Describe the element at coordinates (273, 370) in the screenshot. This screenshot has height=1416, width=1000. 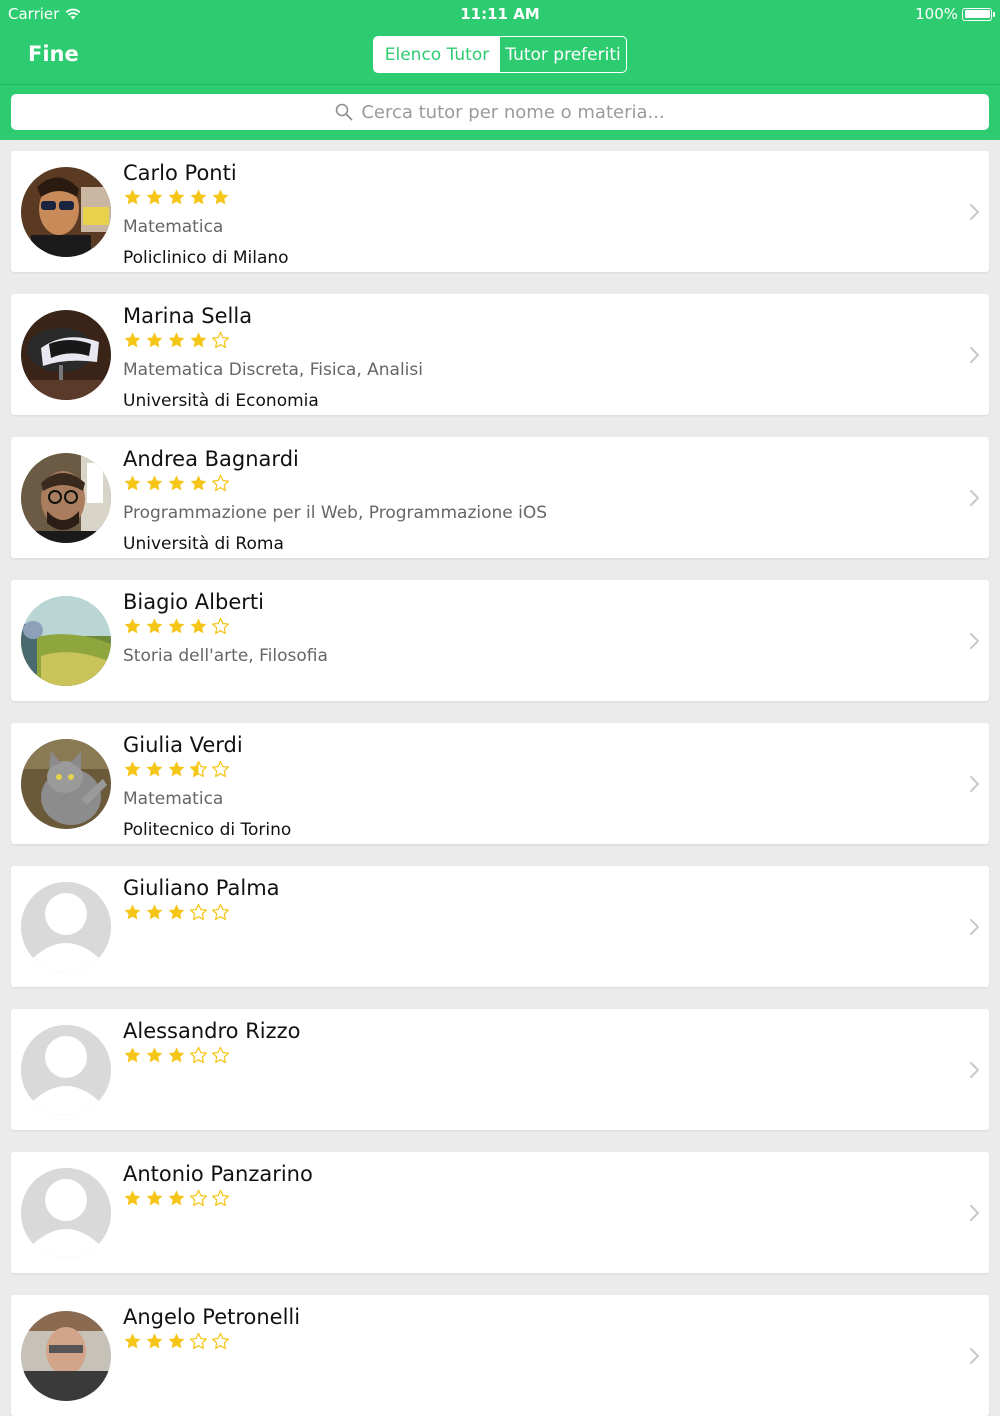
I see `tutor-subjects: Matematica Discreta, Fisica, Analisi` at that location.